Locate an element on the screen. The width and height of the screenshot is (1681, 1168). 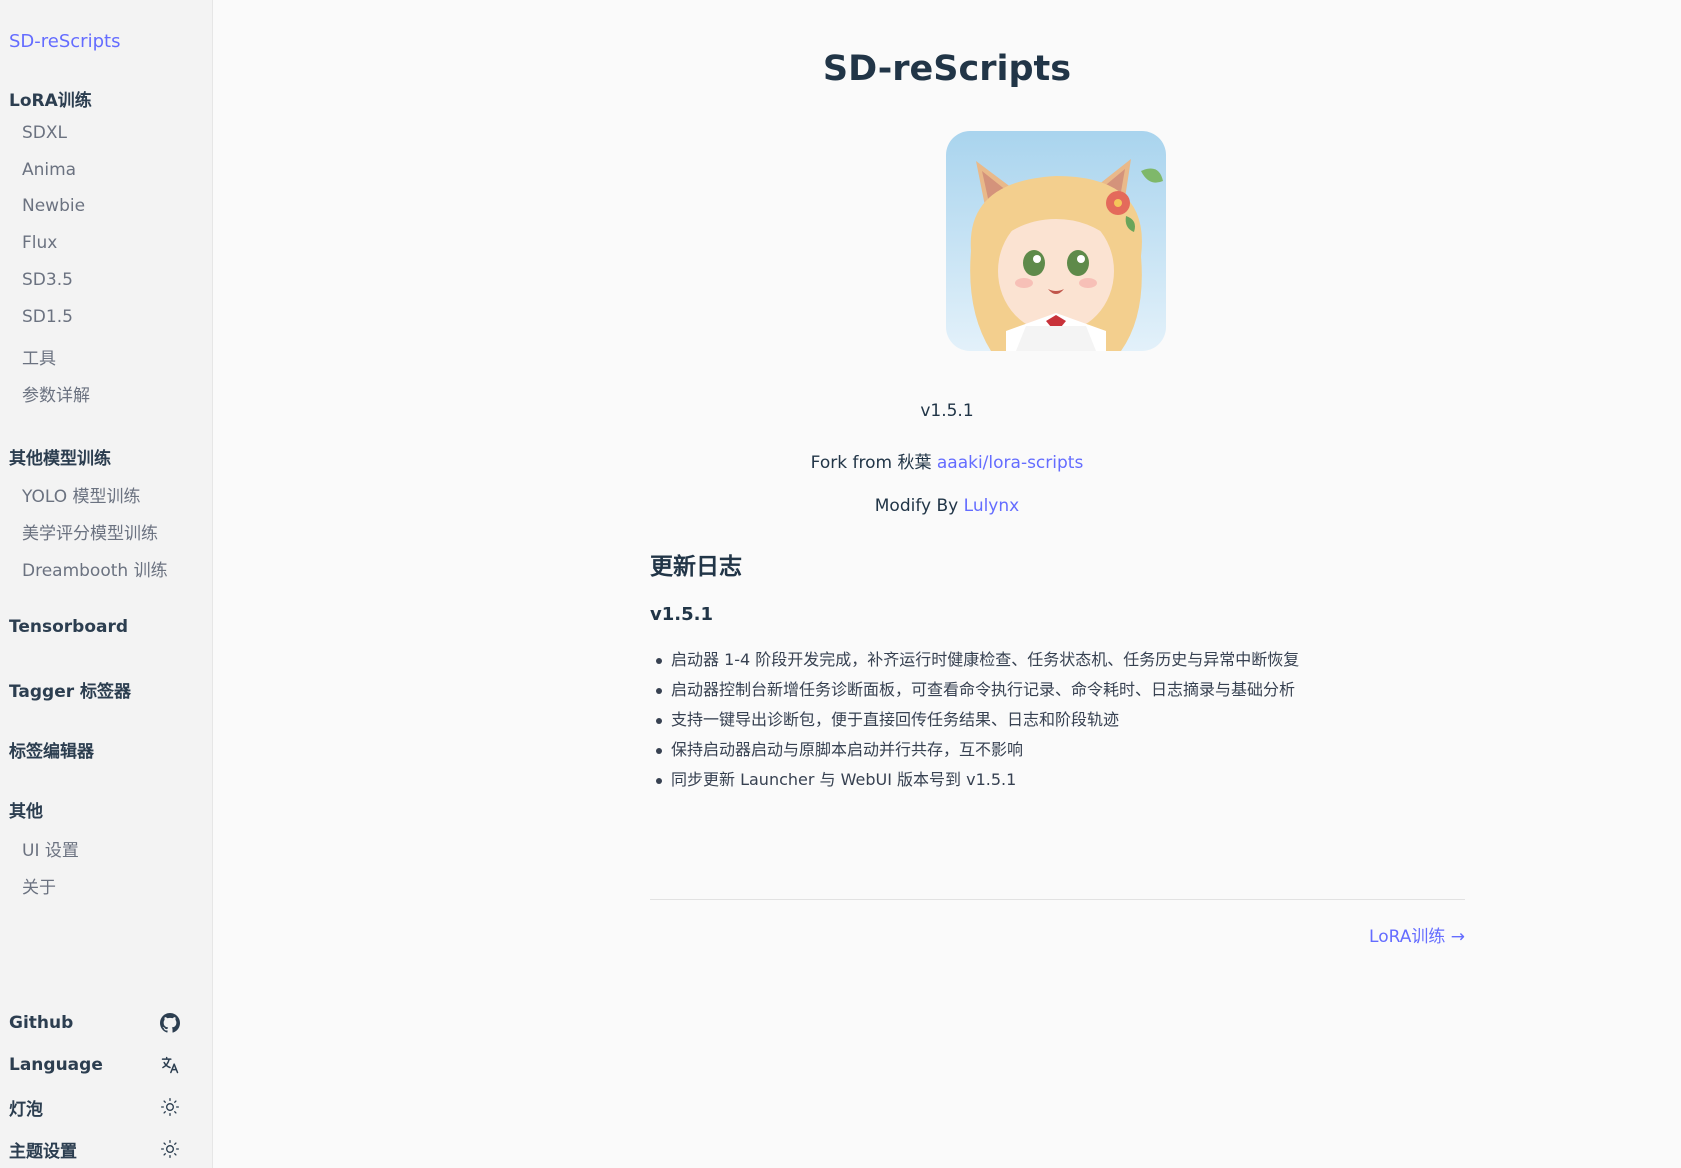
sidebar-item-sd35: SD3.5 is located at coordinates (47, 280).